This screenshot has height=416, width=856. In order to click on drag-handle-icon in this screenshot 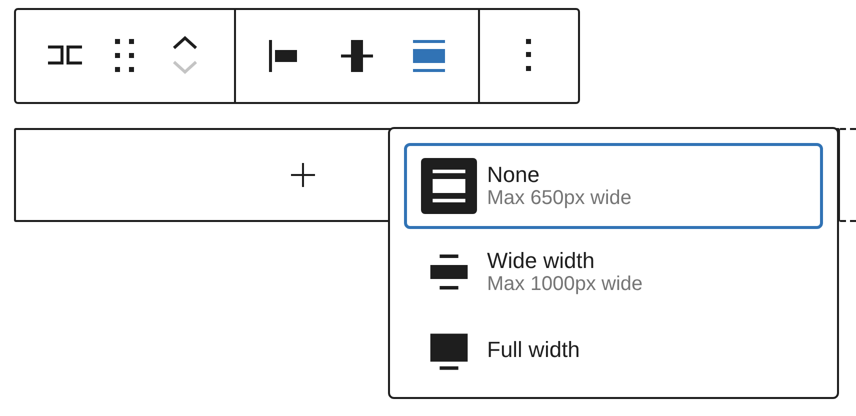, I will do `click(125, 55)`.